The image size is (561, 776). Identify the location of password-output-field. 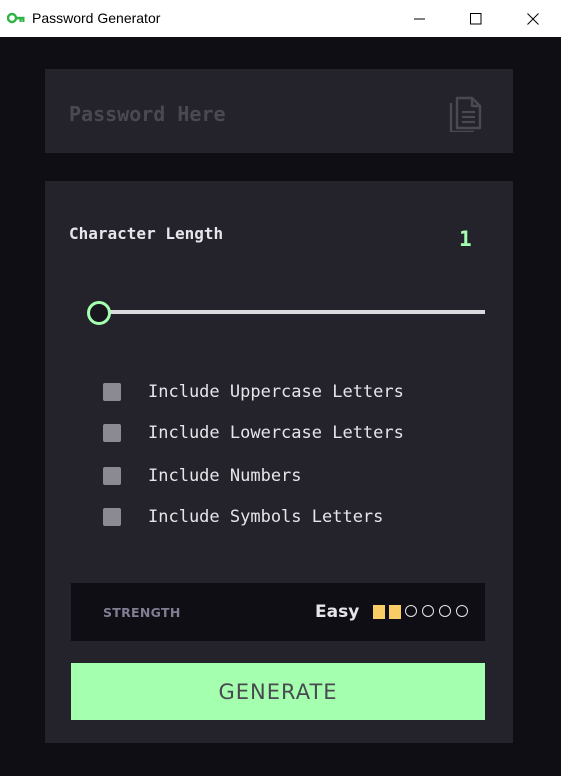
(249, 114).